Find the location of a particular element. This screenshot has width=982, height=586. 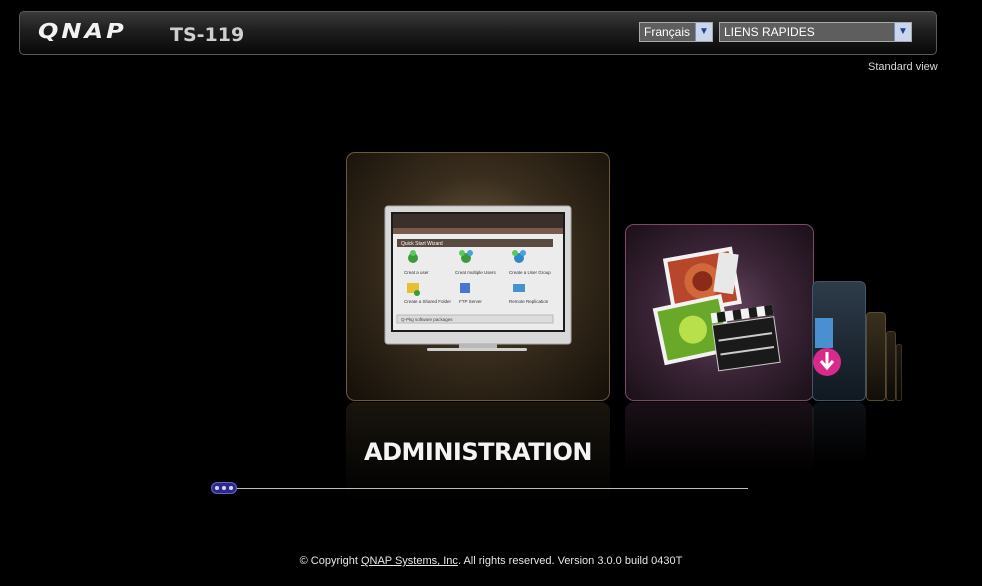

top-bar: QNAP TS-119 Français ▼ LIENS RAPIDES ▼ is located at coordinates (478, 33).